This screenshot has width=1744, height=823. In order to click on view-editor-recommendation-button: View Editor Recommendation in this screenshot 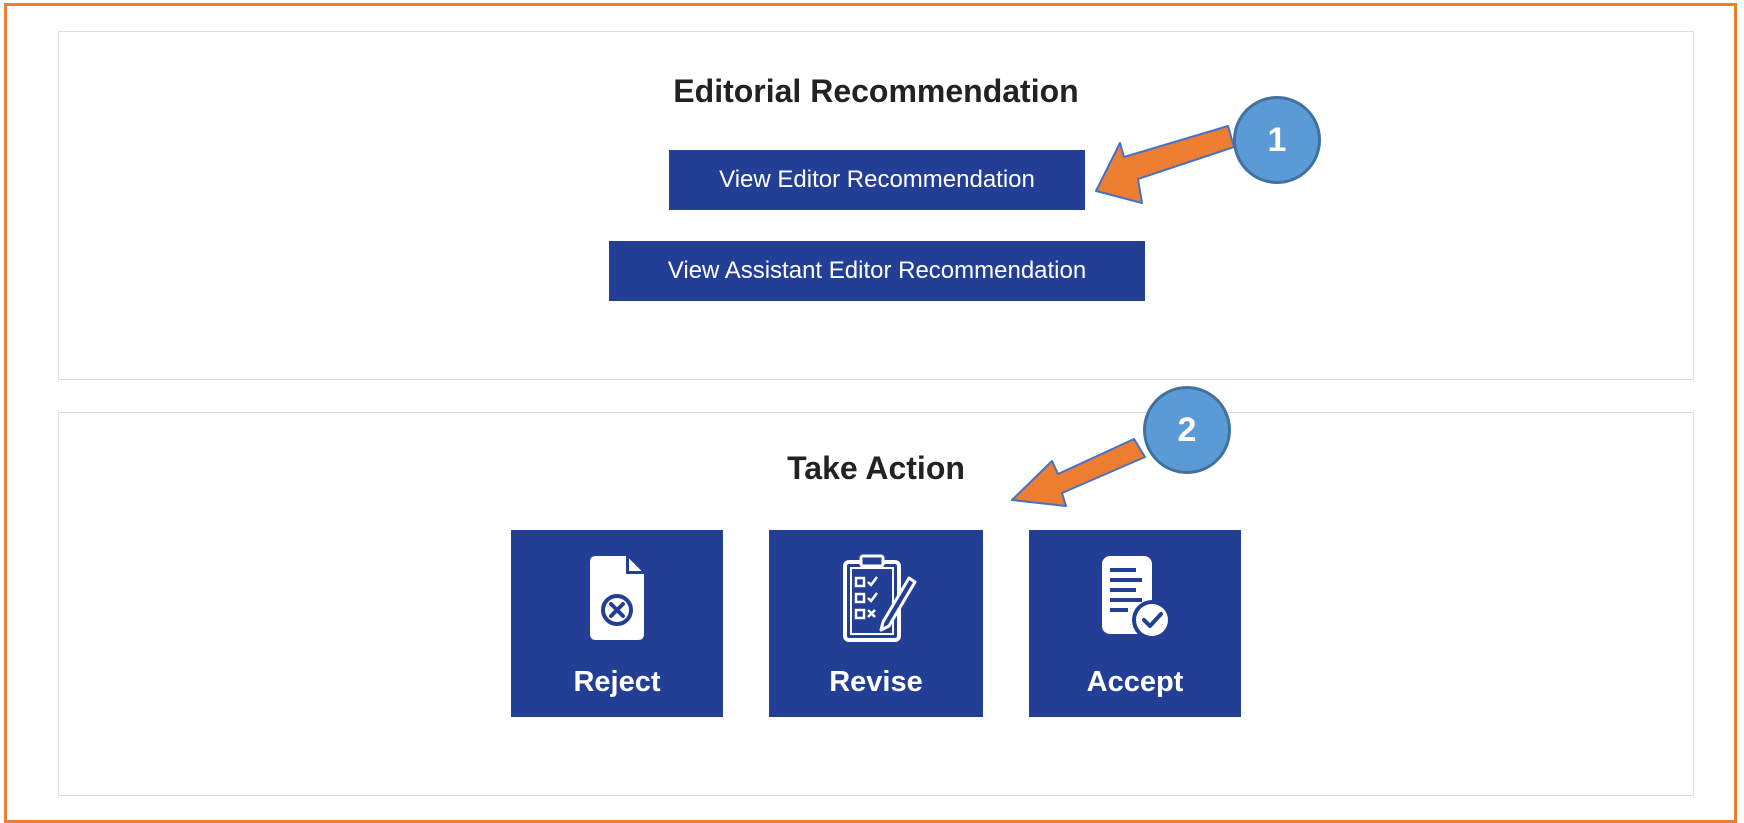, I will do `click(877, 180)`.